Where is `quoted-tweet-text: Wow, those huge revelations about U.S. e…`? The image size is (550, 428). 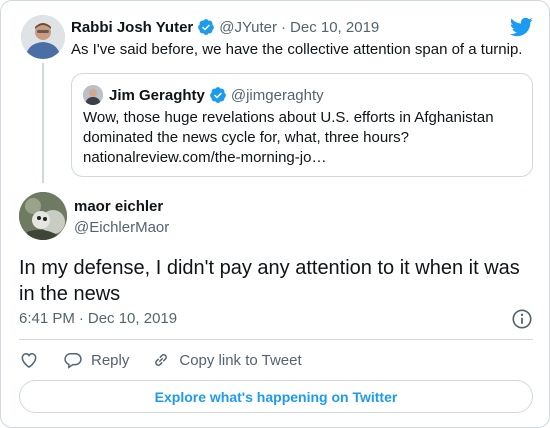
quoted-tweet-text: Wow, those huge revelations about U.S. e… is located at coordinates (288, 127).